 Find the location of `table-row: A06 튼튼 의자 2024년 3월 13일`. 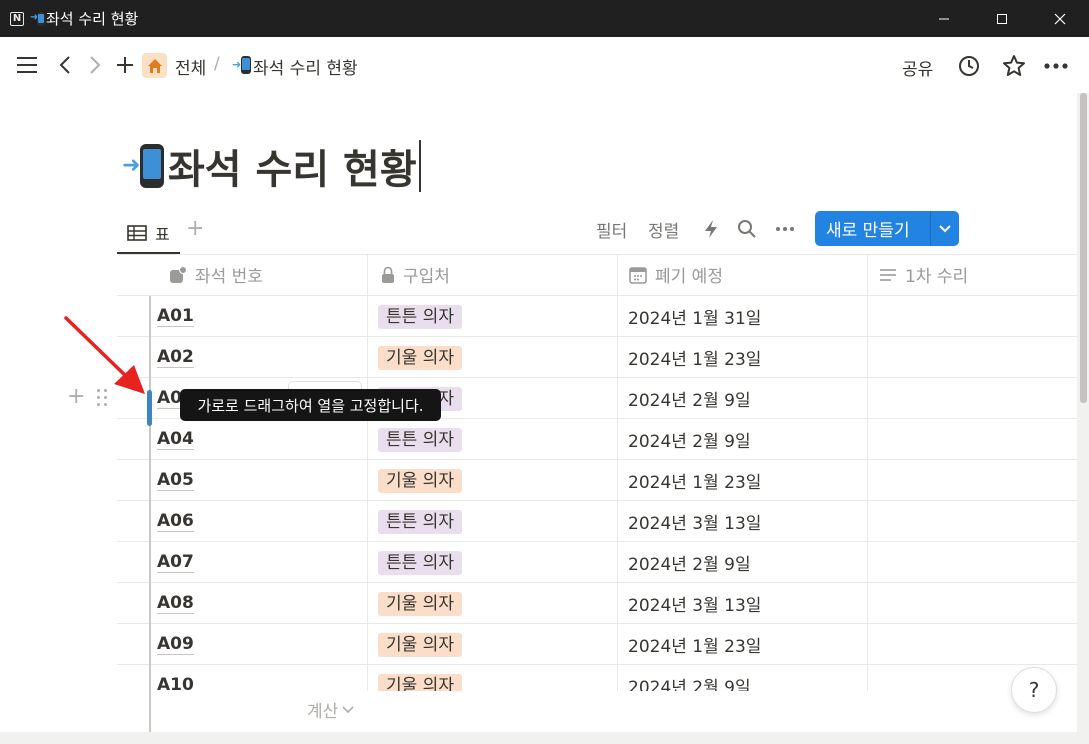

table-row: A06 튼튼 의자 2024년 3월 13일 is located at coordinates (598, 521).